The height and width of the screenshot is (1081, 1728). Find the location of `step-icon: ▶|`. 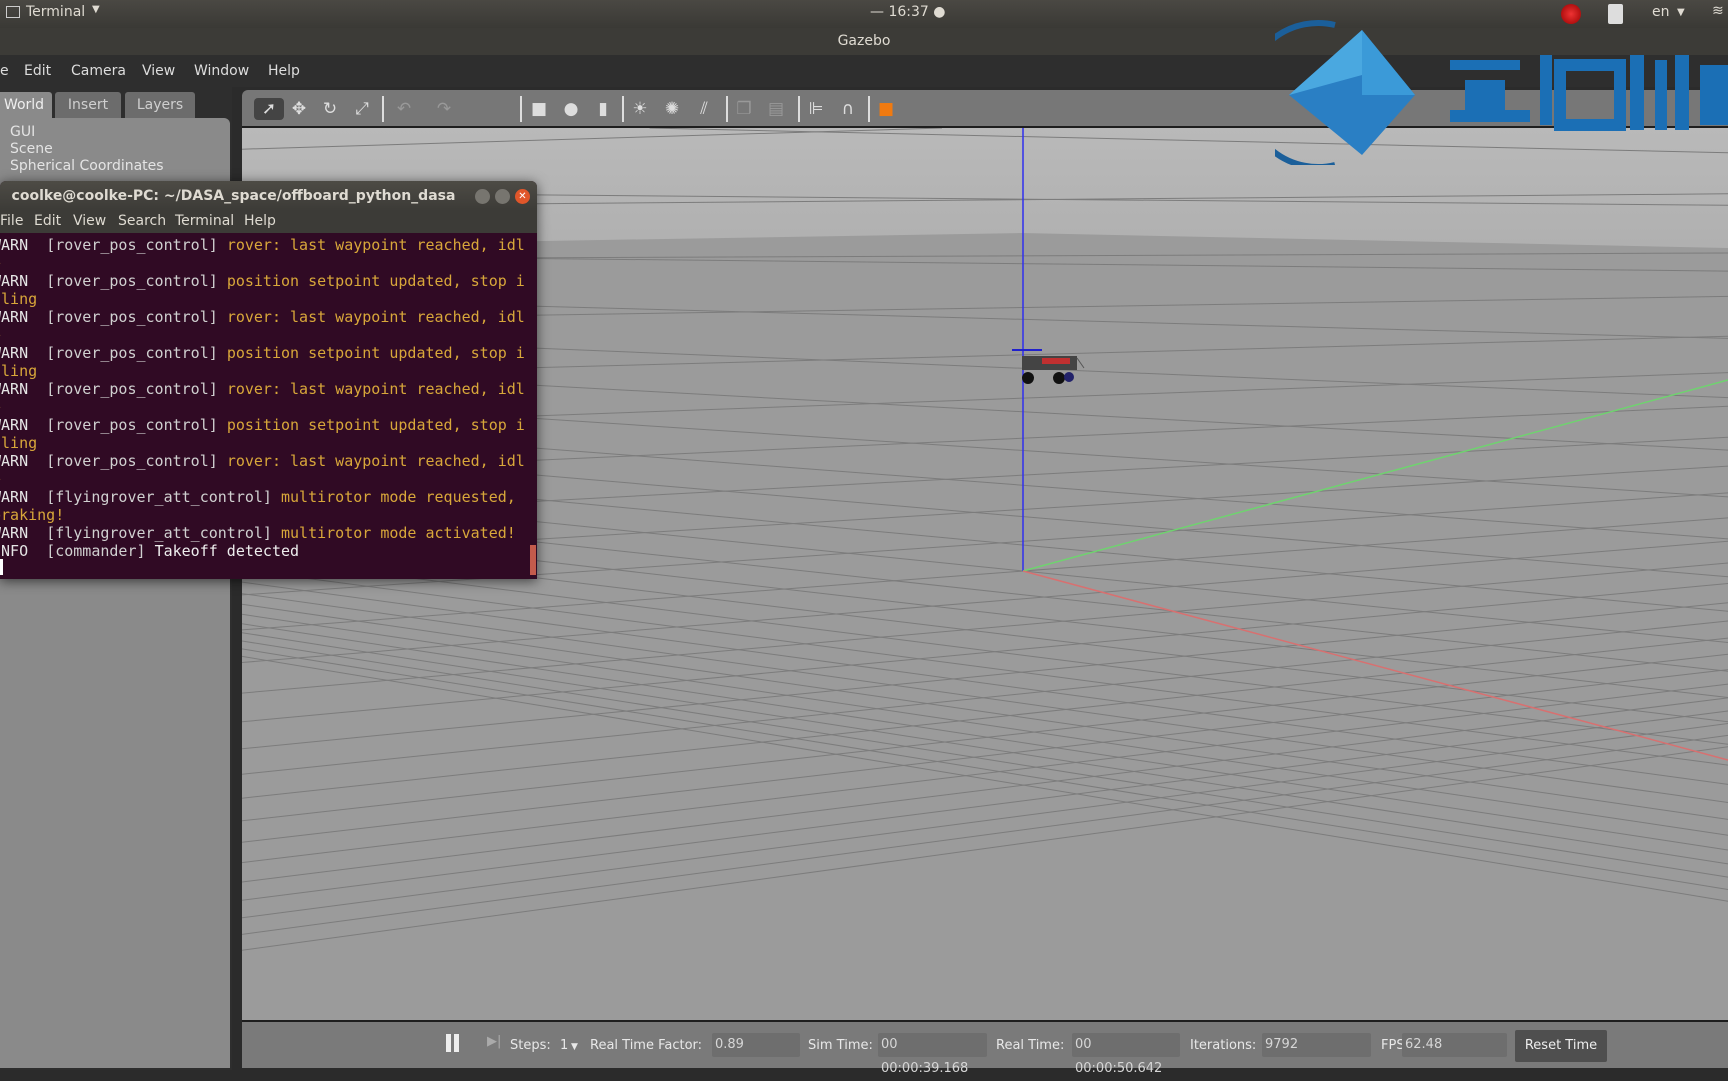

step-icon: ▶| is located at coordinates (494, 1041).